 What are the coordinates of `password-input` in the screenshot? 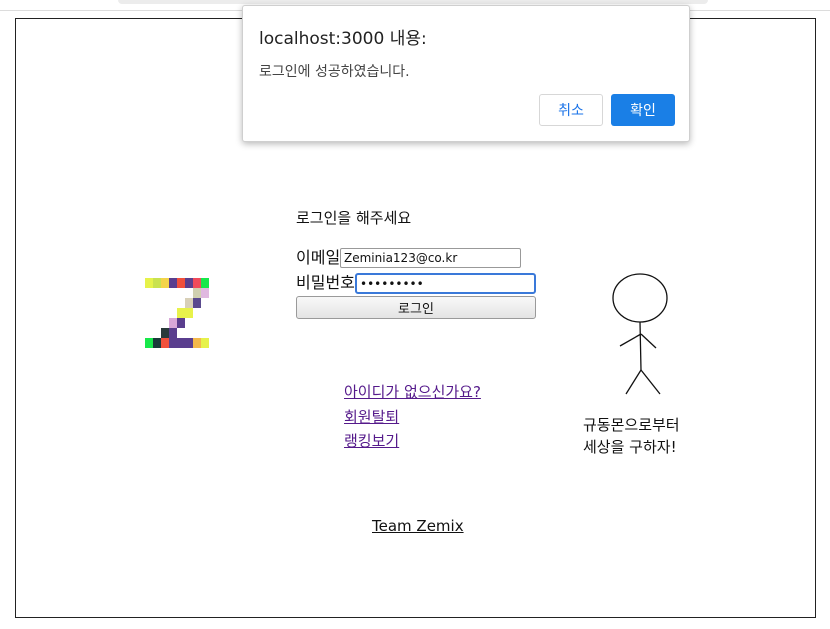 It's located at (445, 283).